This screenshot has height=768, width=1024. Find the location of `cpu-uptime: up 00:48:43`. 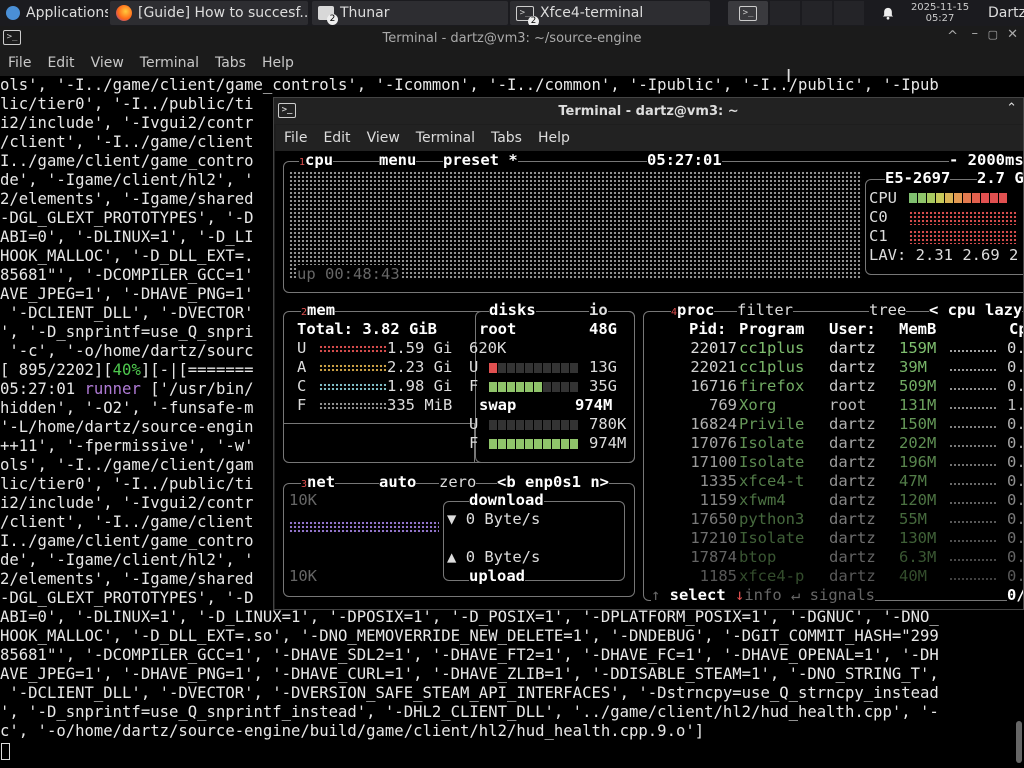

cpu-uptime: up 00:48:43 is located at coordinates (348, 274).